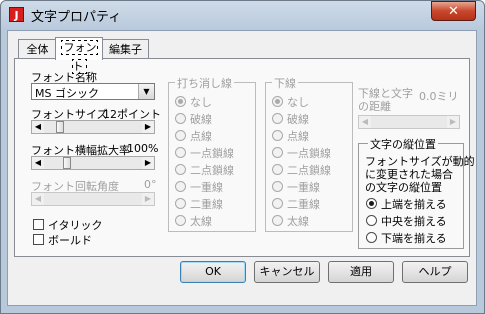  Describe the element at coordinates (206, 187) in the screenshot. I see `strike-option-label: 一重線` at that location.